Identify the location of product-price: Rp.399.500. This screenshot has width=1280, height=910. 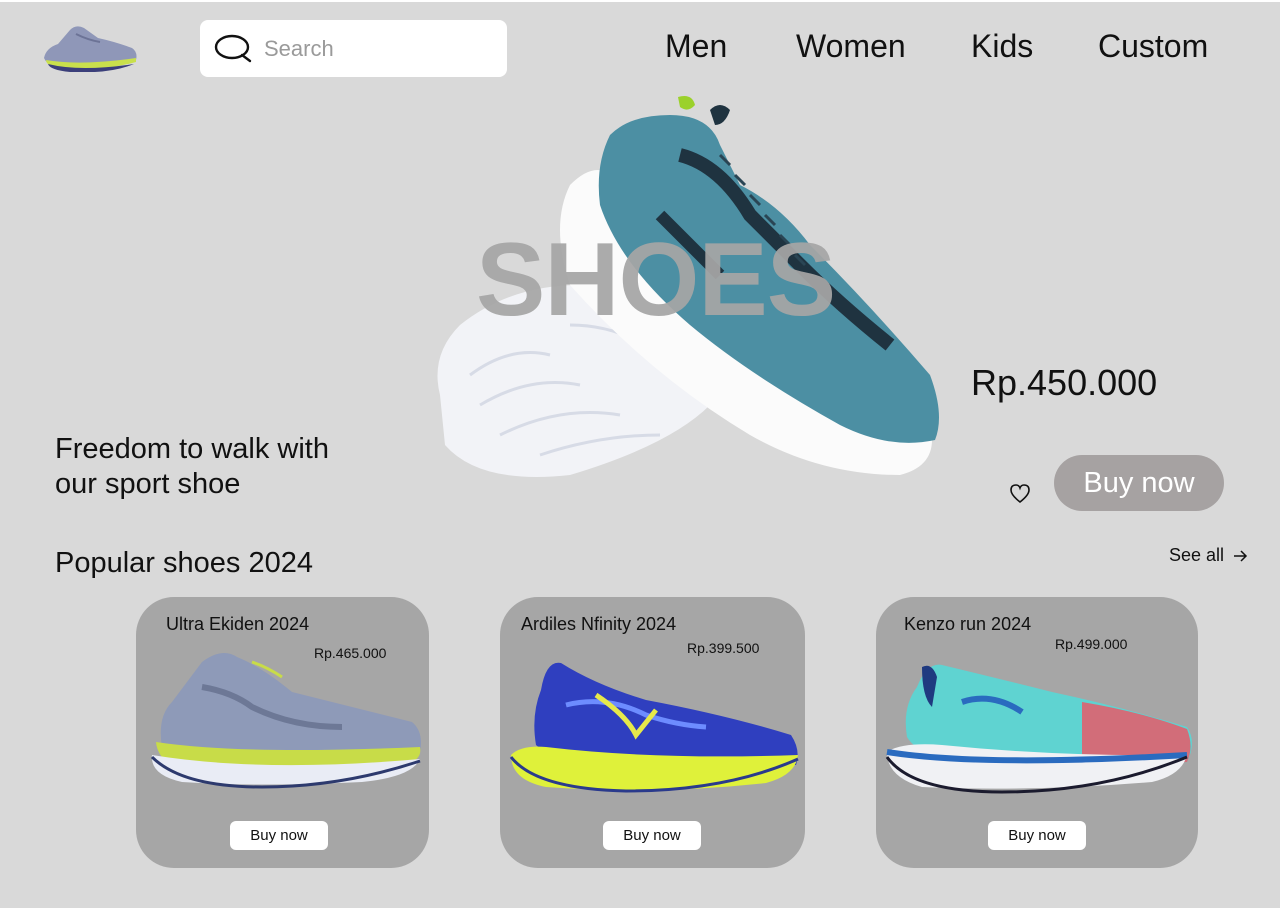
(723, 648).